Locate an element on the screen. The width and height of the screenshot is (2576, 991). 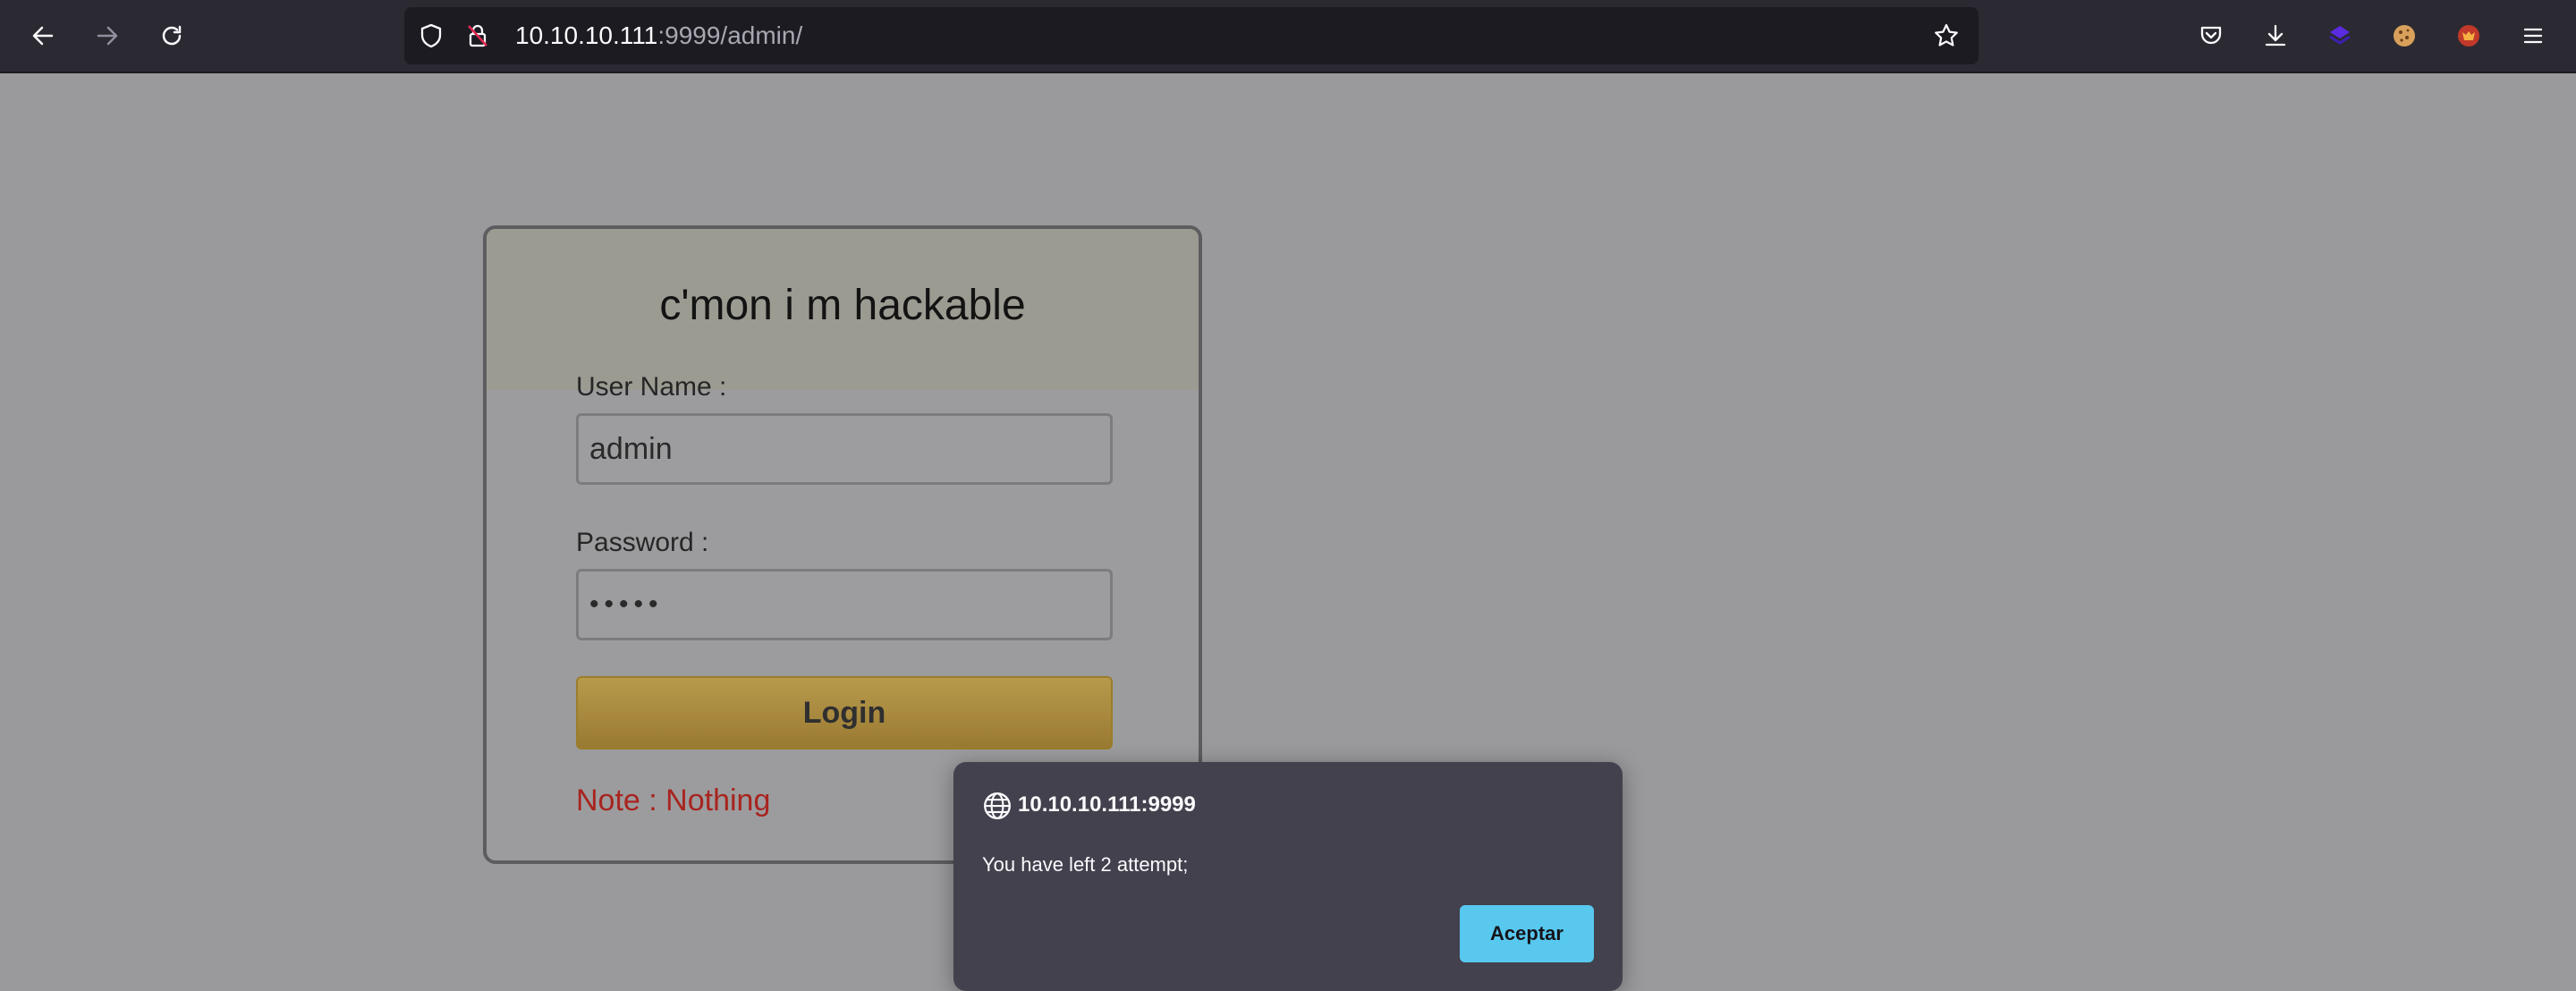
menu-button is located at coordinates (2533, 35).